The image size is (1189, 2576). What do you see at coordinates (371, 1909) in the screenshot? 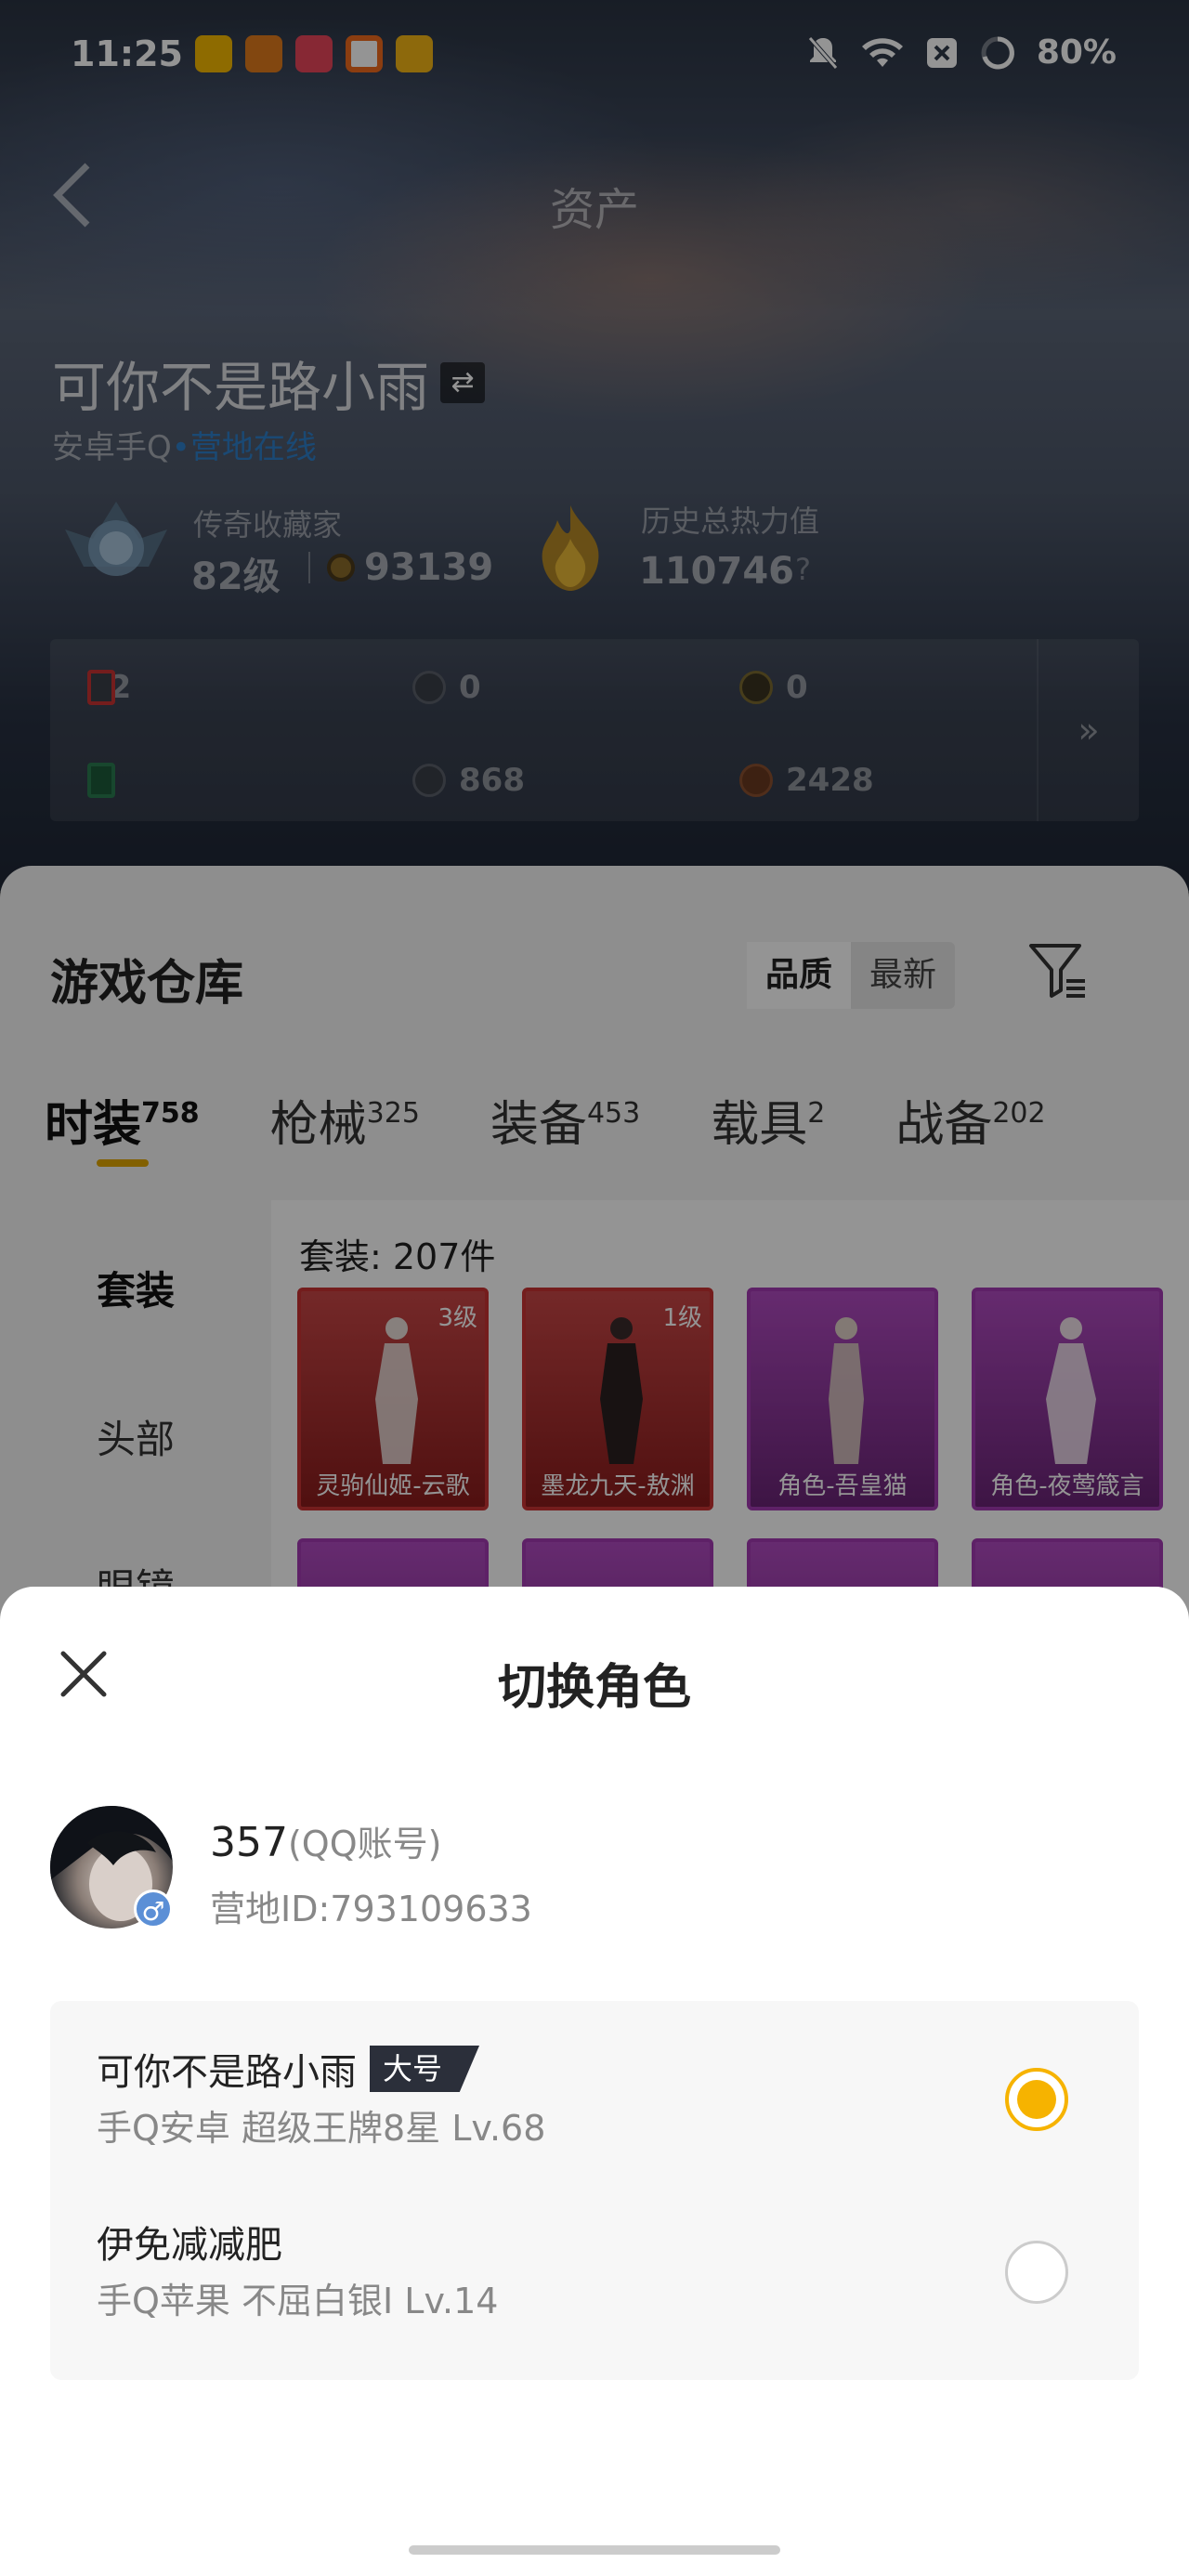
I see `camp-id: 营地ID:793109633` at bounding box center [371, 1909].